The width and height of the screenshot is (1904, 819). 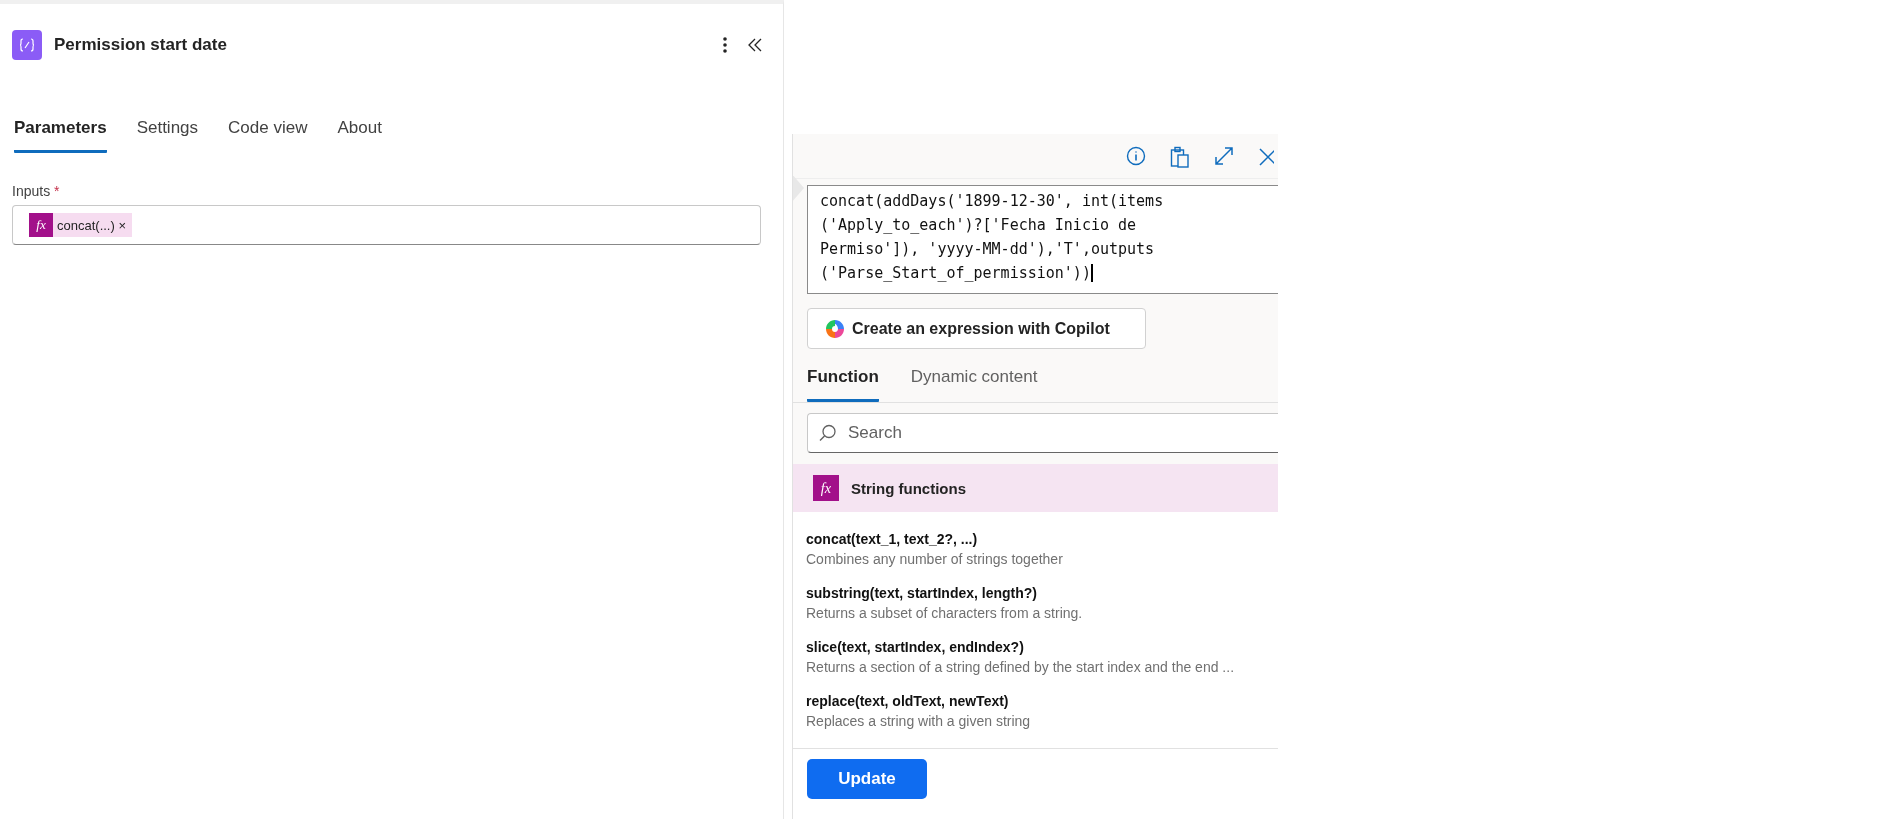 What do you see at coordinates (1035, 647) in the screenshot?
I see `function-signature: slice(text, startIndex, endIndex?)` at bounding box center [1035, 647].